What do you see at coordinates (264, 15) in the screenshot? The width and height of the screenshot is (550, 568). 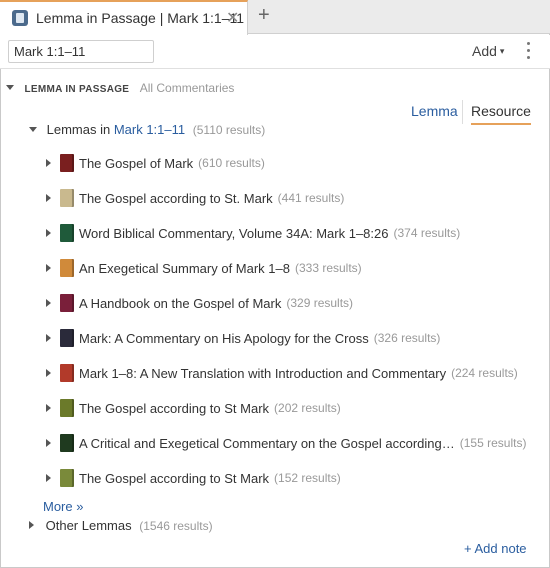 I see `new-tab-button: +` at bounding box center [264, 15].